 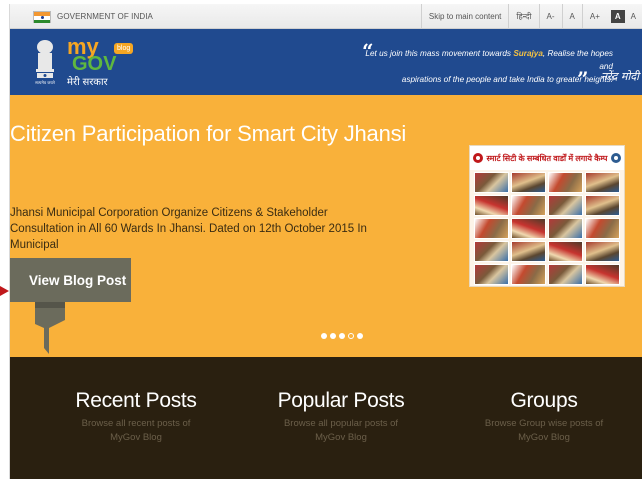 What do you see at coordinates (547, 228) in the screenshot?
I see `photo-collage` at bounding box center [547, 228].